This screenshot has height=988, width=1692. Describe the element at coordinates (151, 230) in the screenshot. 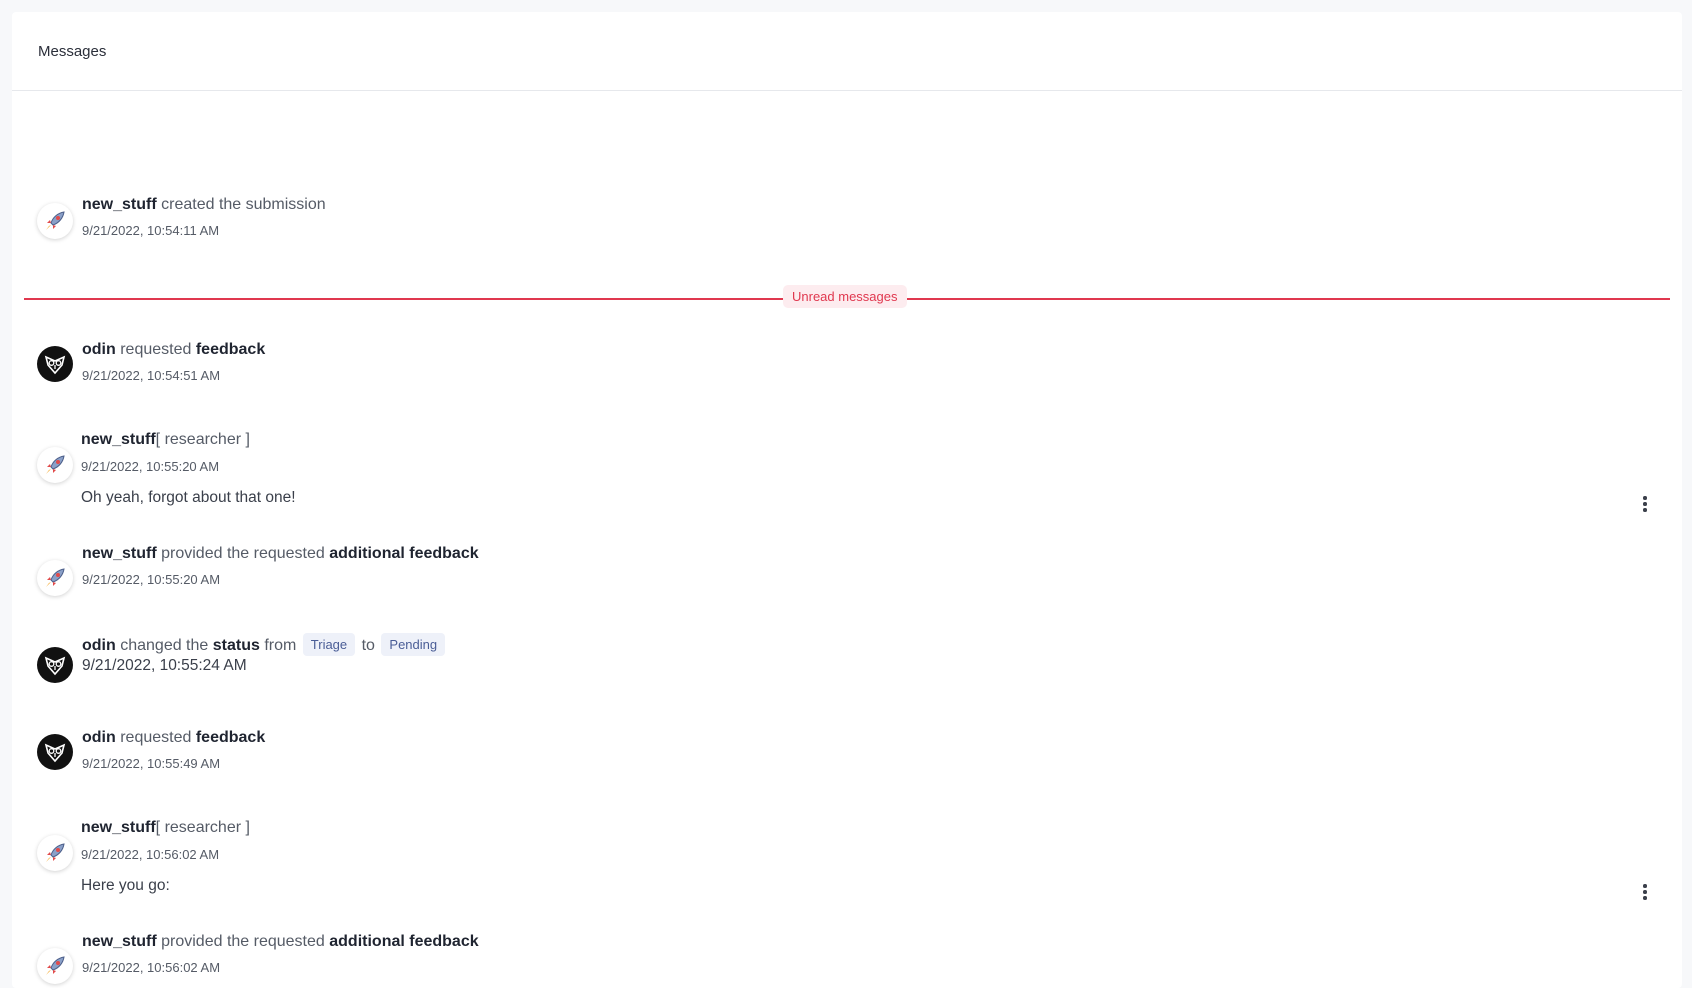

I see `timestamp: 9/21/2022, 10:54:11 AM` at that location.